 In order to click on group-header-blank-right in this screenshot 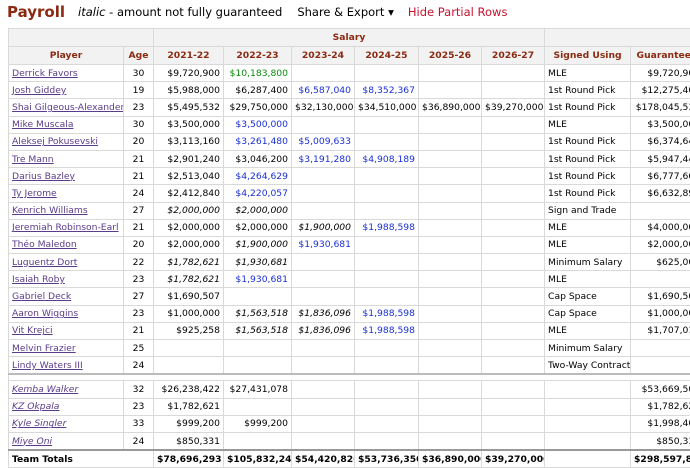, I will do `click(617, 38)`.